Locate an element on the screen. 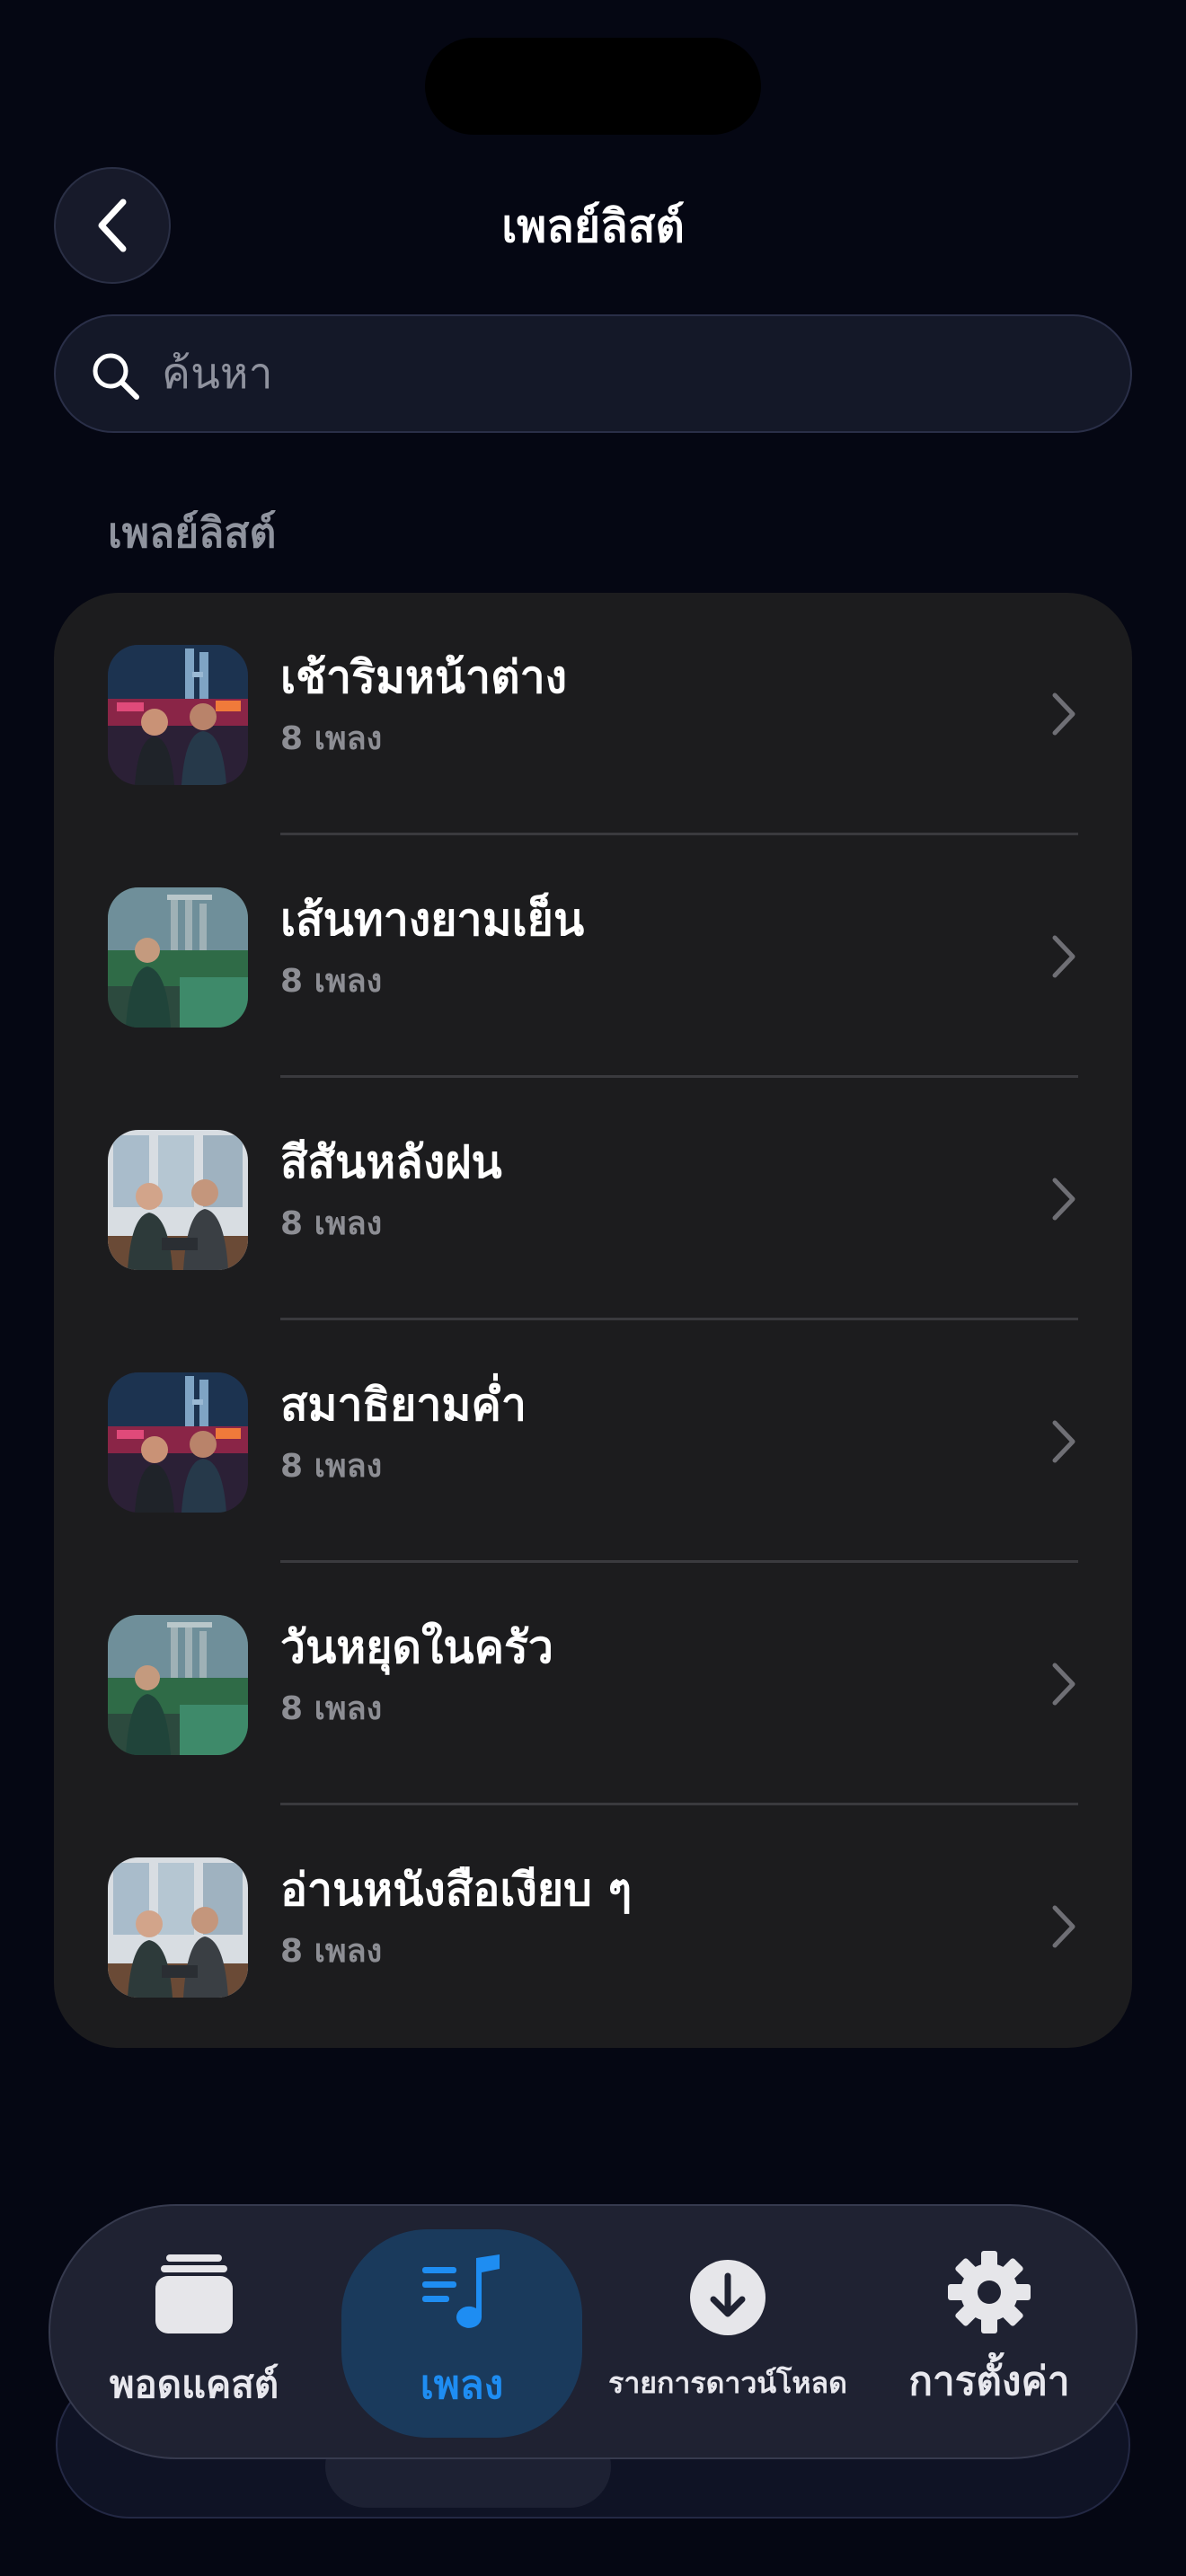 This screenshot has height=2576, width=1186. playlist-title: สีสันหลังฝน is located at coordinates (391, 1162).